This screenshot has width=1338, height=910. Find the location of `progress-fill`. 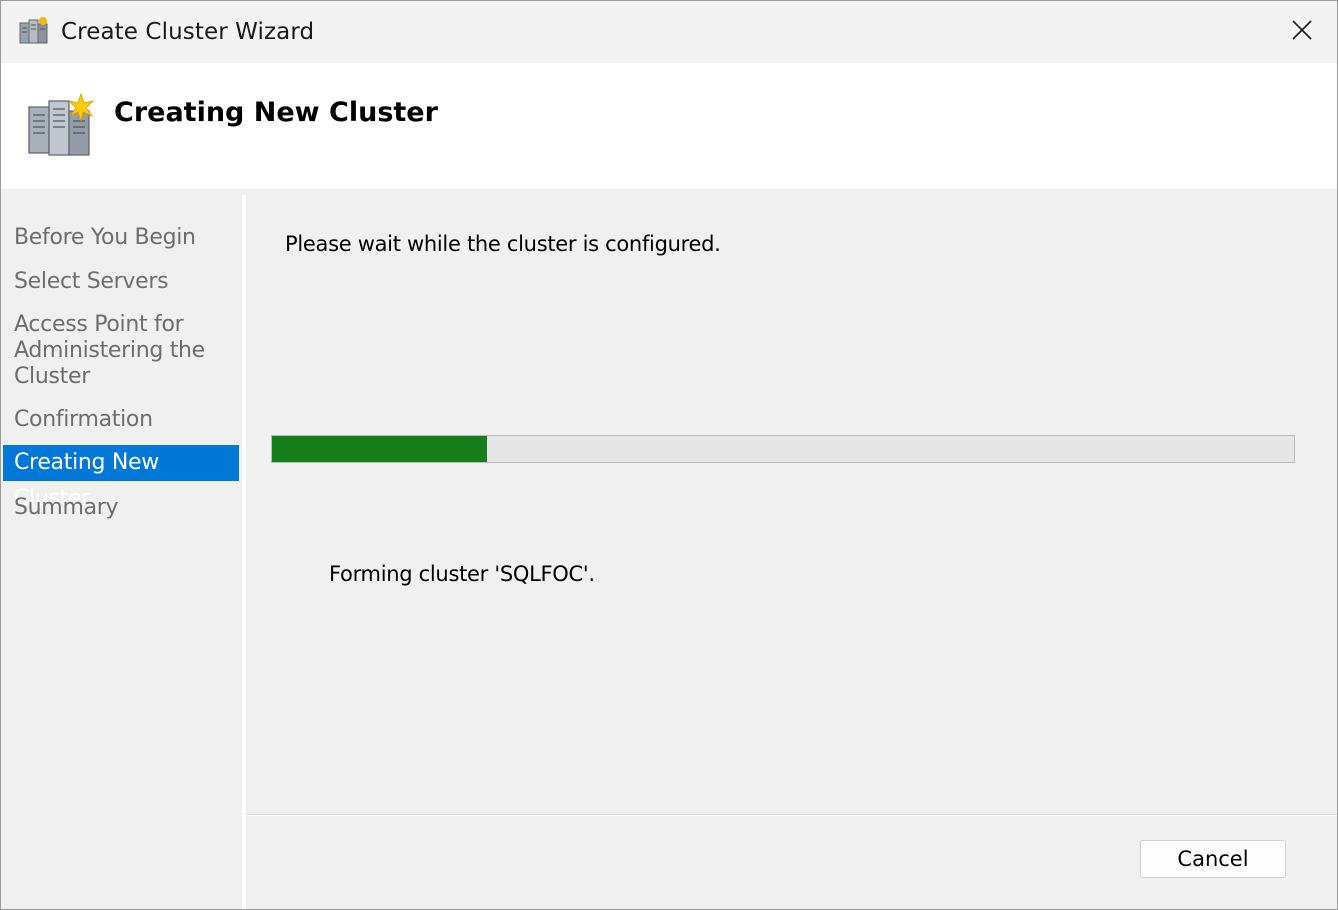

progress-fill is located at coordinates (379, 449).